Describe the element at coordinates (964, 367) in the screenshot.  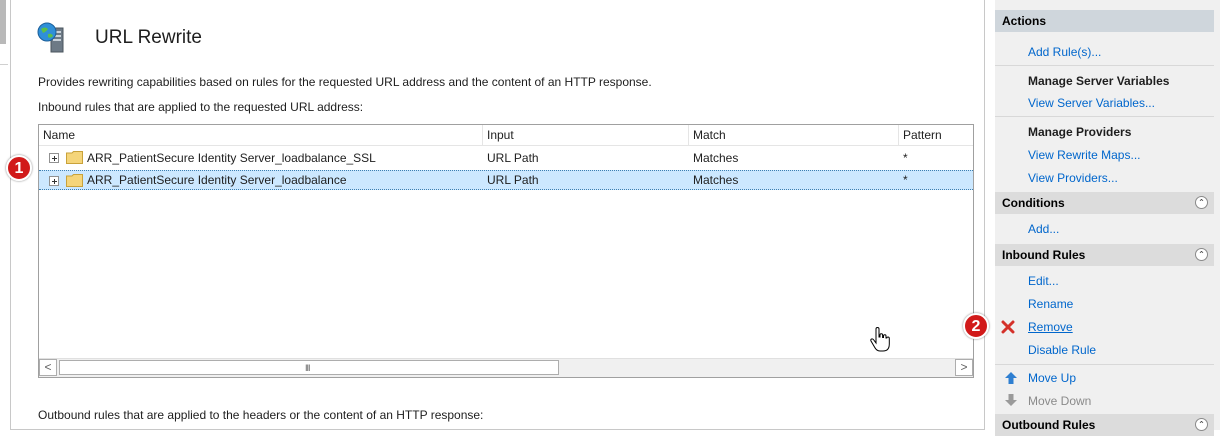
I see `scroll-right-button: >` at that location.